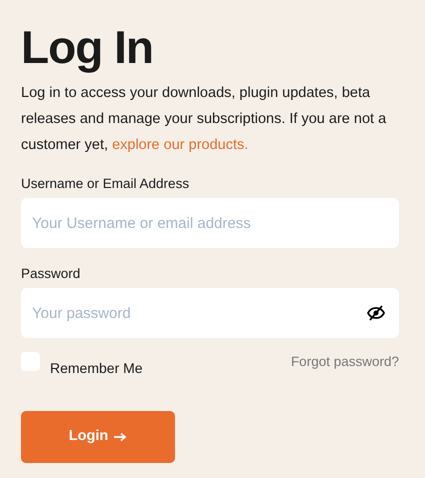 The width and height of the screenshot is (425, 478). I want to click on products-link: explore our products., so click(180, 145).